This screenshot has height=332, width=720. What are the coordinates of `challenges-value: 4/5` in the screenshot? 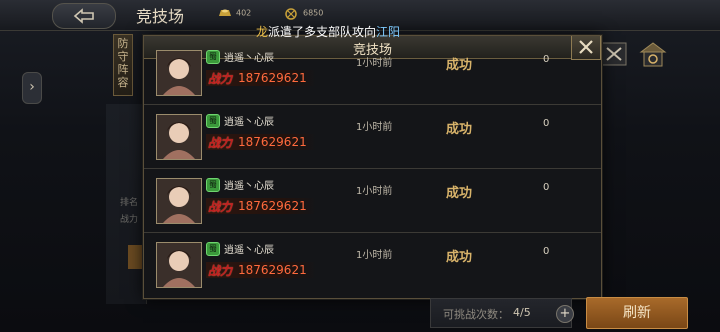 It's located at (522, 312).